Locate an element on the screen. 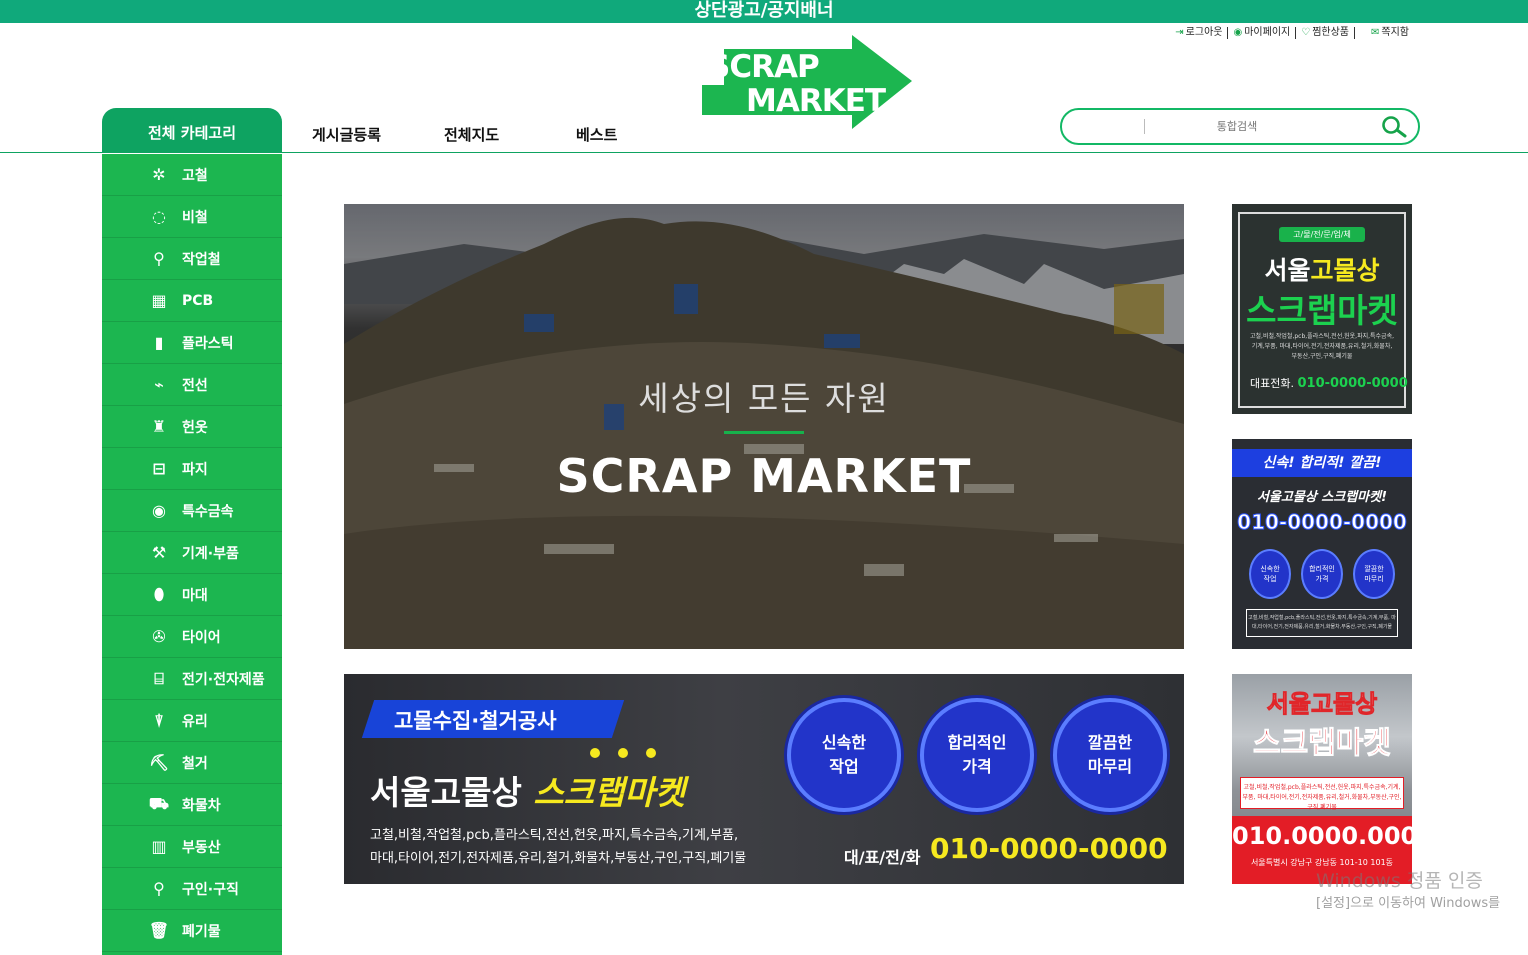  magnifier-person-icon: ⚲ is located at coordinates (159, 888).